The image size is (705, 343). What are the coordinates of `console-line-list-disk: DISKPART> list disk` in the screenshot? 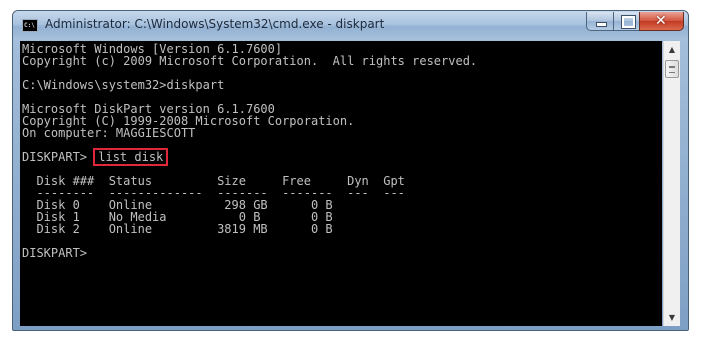 It's located at (249, 157).